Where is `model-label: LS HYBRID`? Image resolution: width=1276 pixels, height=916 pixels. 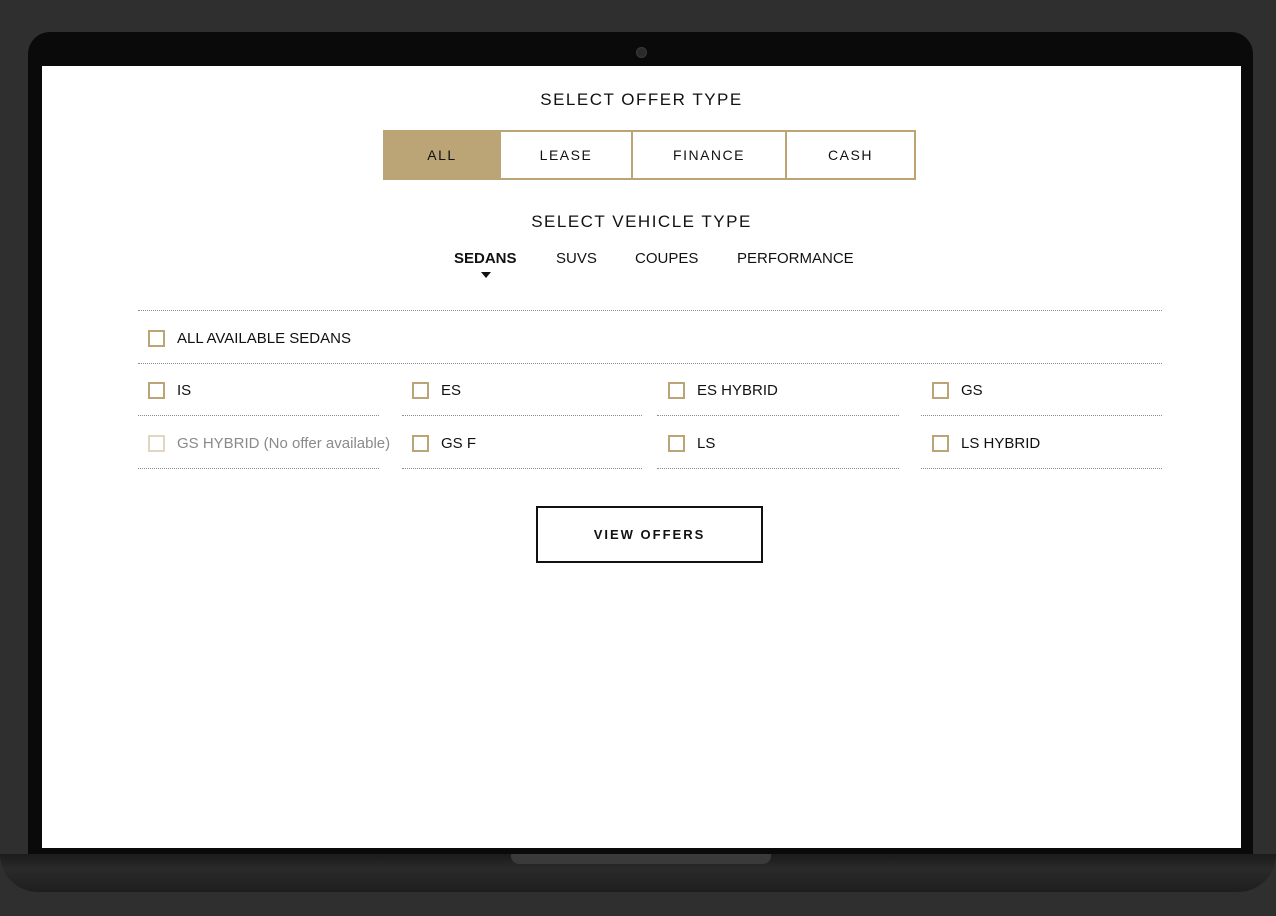 model-label: LS HYBRID is located at coordinates (1001, 443).